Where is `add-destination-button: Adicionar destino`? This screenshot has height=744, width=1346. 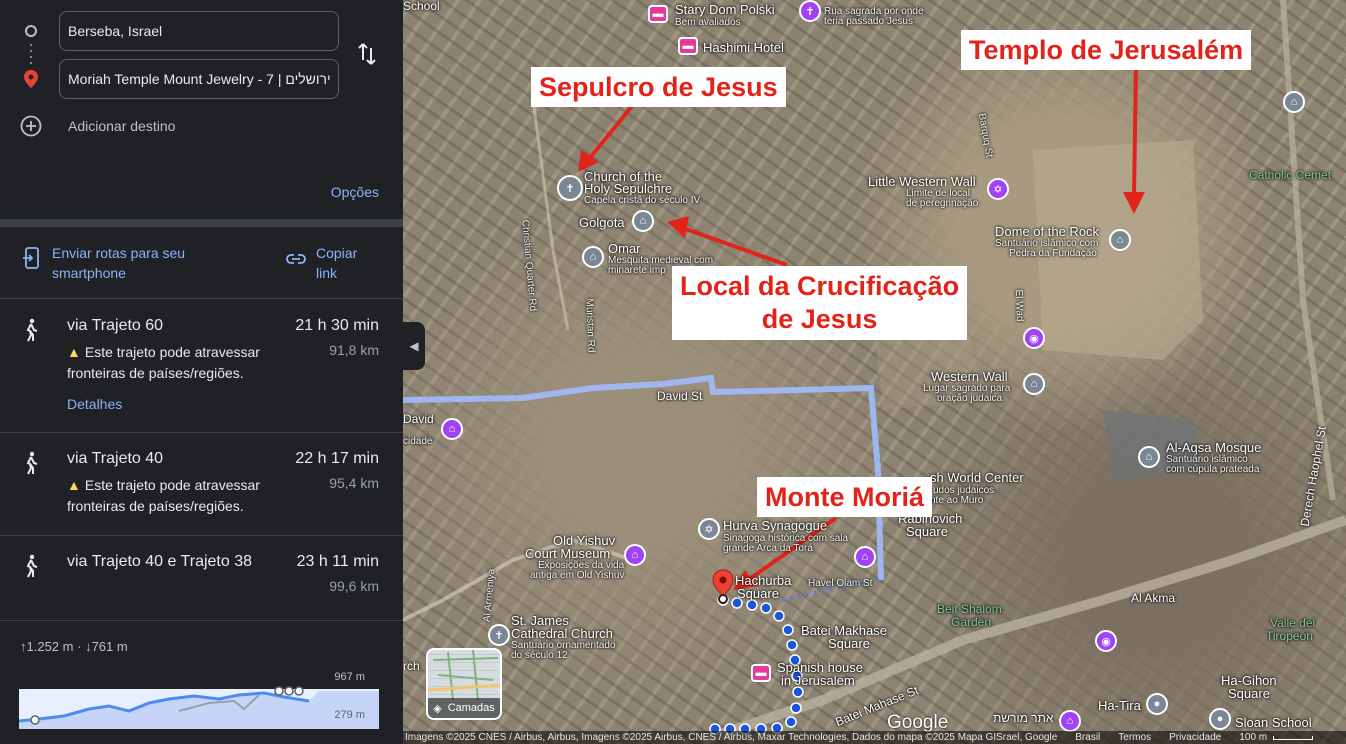 add-destination-button: Adicionar destino is located at coordinates (97, 126).